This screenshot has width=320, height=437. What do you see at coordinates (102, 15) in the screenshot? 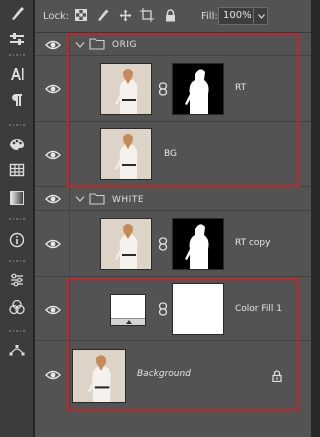
I see `lock-image-pixels-icon` at bounding box center [102, 15].